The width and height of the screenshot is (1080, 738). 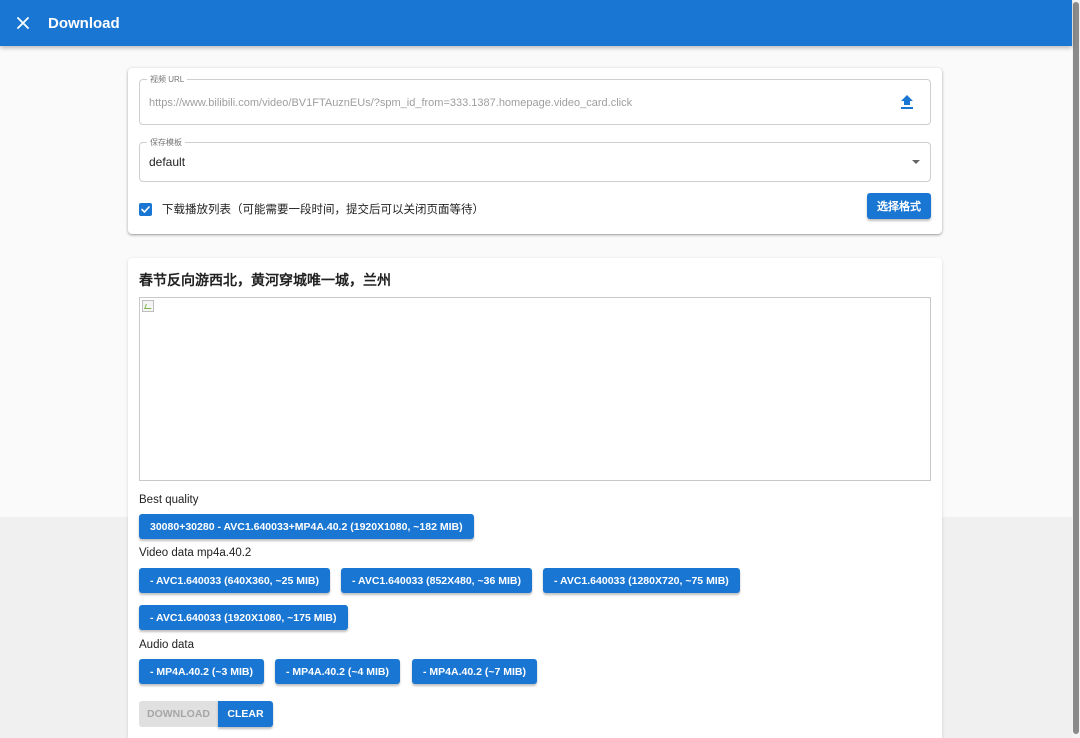 I want to click on upload-button, so click(x=907, y=103).